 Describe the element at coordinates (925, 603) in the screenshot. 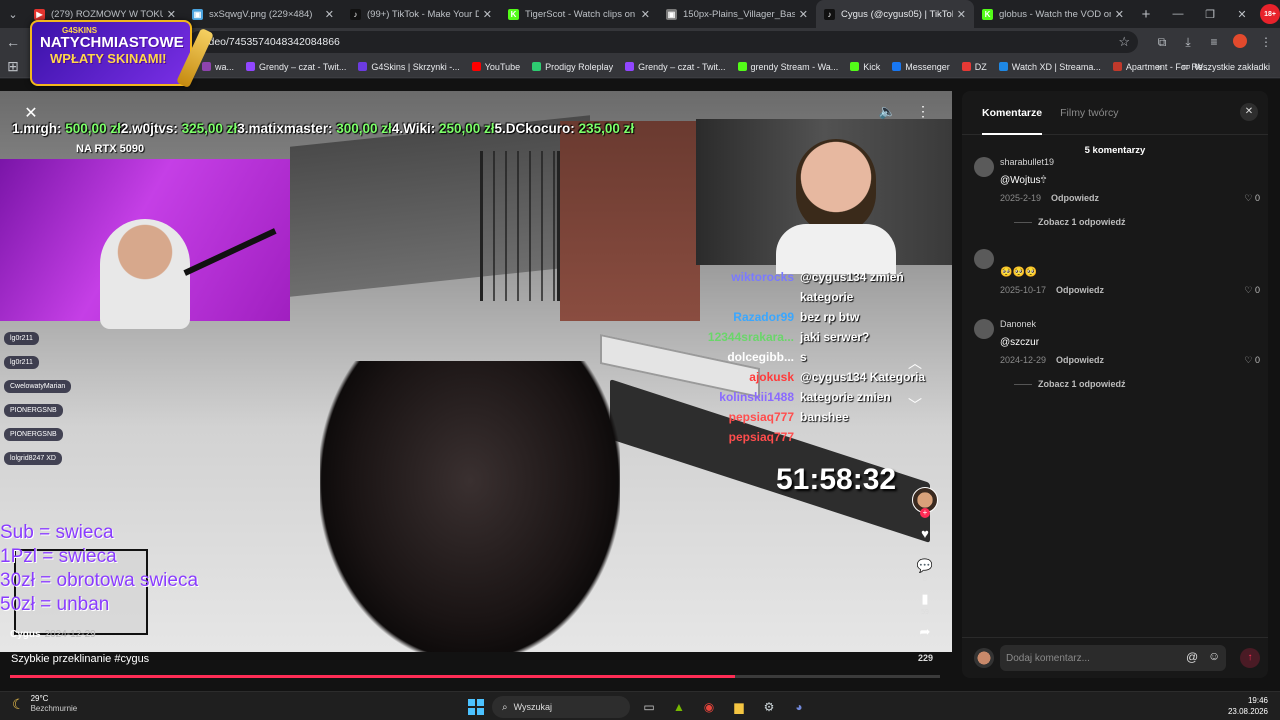

I see `save-action: ▮ 59` at that location.